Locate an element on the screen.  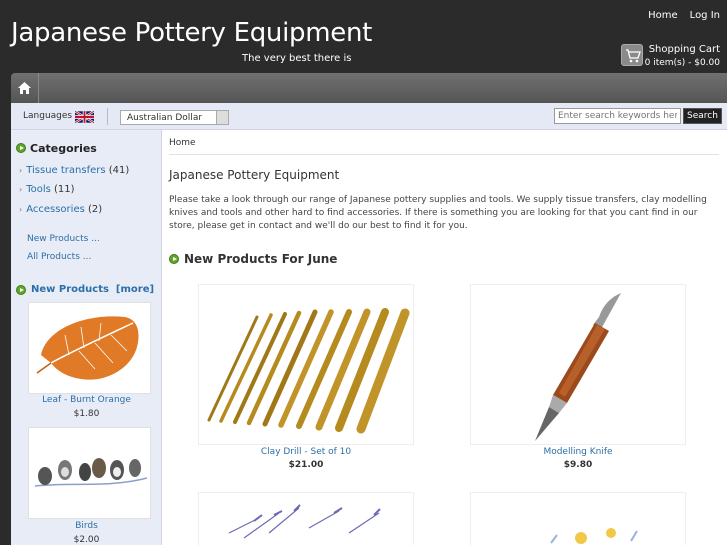
side-product-name: Birds is located at coordinates (86, 526).